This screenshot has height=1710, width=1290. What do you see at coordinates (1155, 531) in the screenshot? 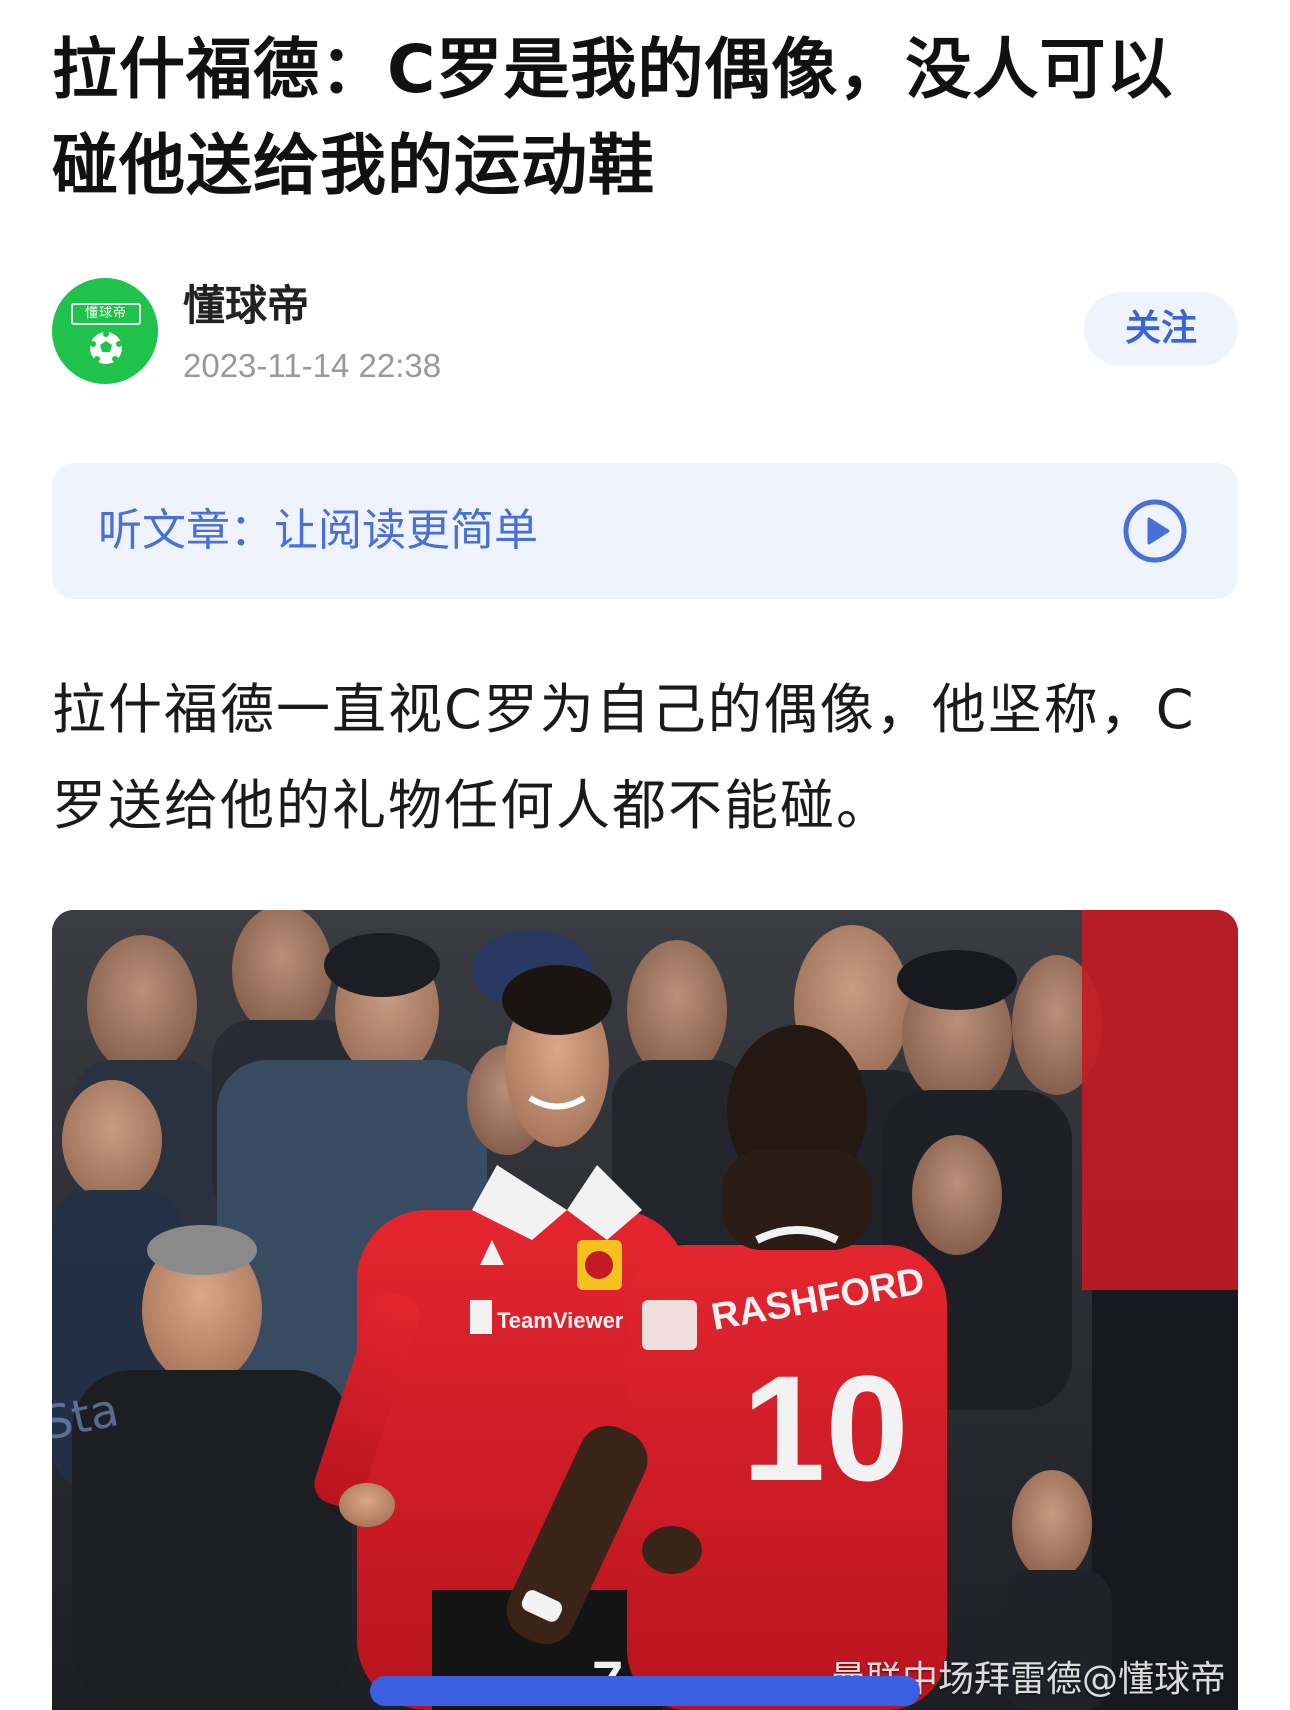
I see `play-circle-icon` at bounding box center [1155, 531].